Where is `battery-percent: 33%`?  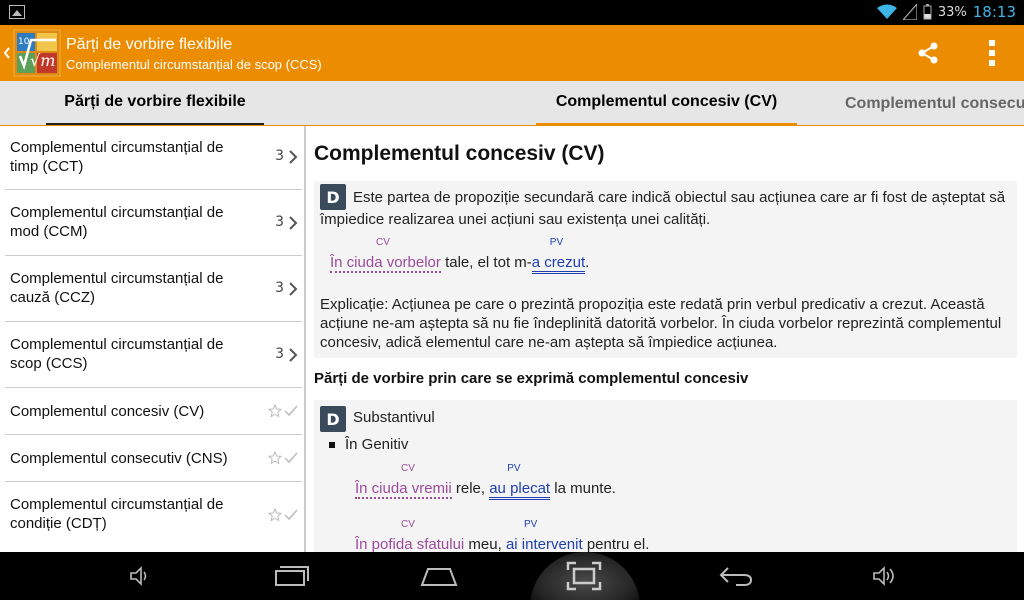
battery-percent: 33% is located at coordinates (952, 12).